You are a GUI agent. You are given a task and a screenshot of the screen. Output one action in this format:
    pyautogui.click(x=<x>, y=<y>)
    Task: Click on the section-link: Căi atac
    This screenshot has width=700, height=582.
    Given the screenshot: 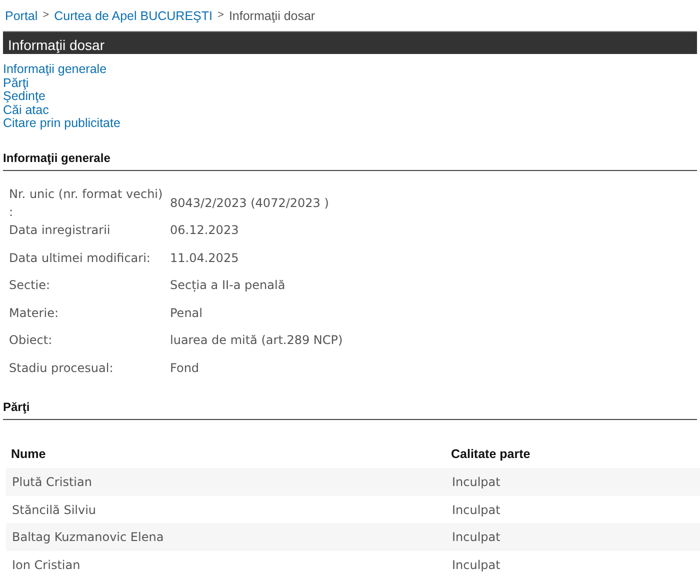 What is the action you would take?
    pyautogui.click(x=26, y=111)
    